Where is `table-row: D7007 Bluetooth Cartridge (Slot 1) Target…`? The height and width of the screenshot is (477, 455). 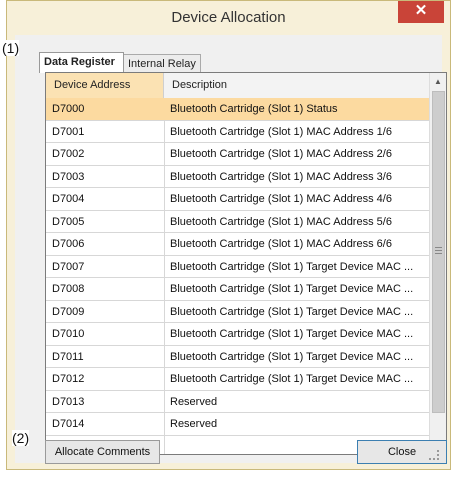
table-row: D7007 Bluetooth Cartridge (Slot 1) Target… is located at coordinates (238, 267).